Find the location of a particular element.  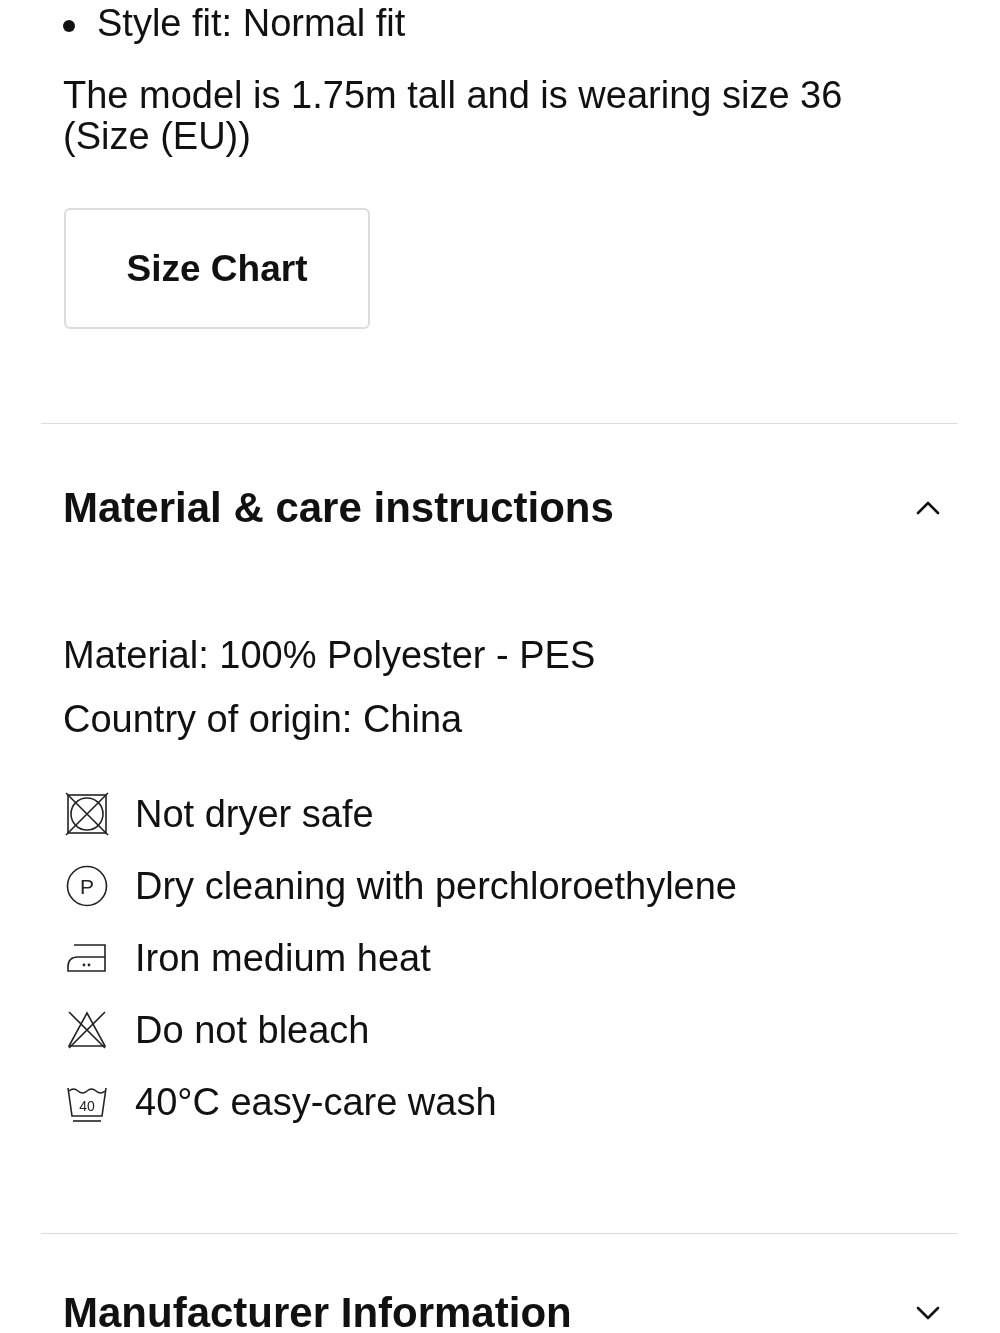

detail-text: Country of origin: China is located at coordinates (263, 719).